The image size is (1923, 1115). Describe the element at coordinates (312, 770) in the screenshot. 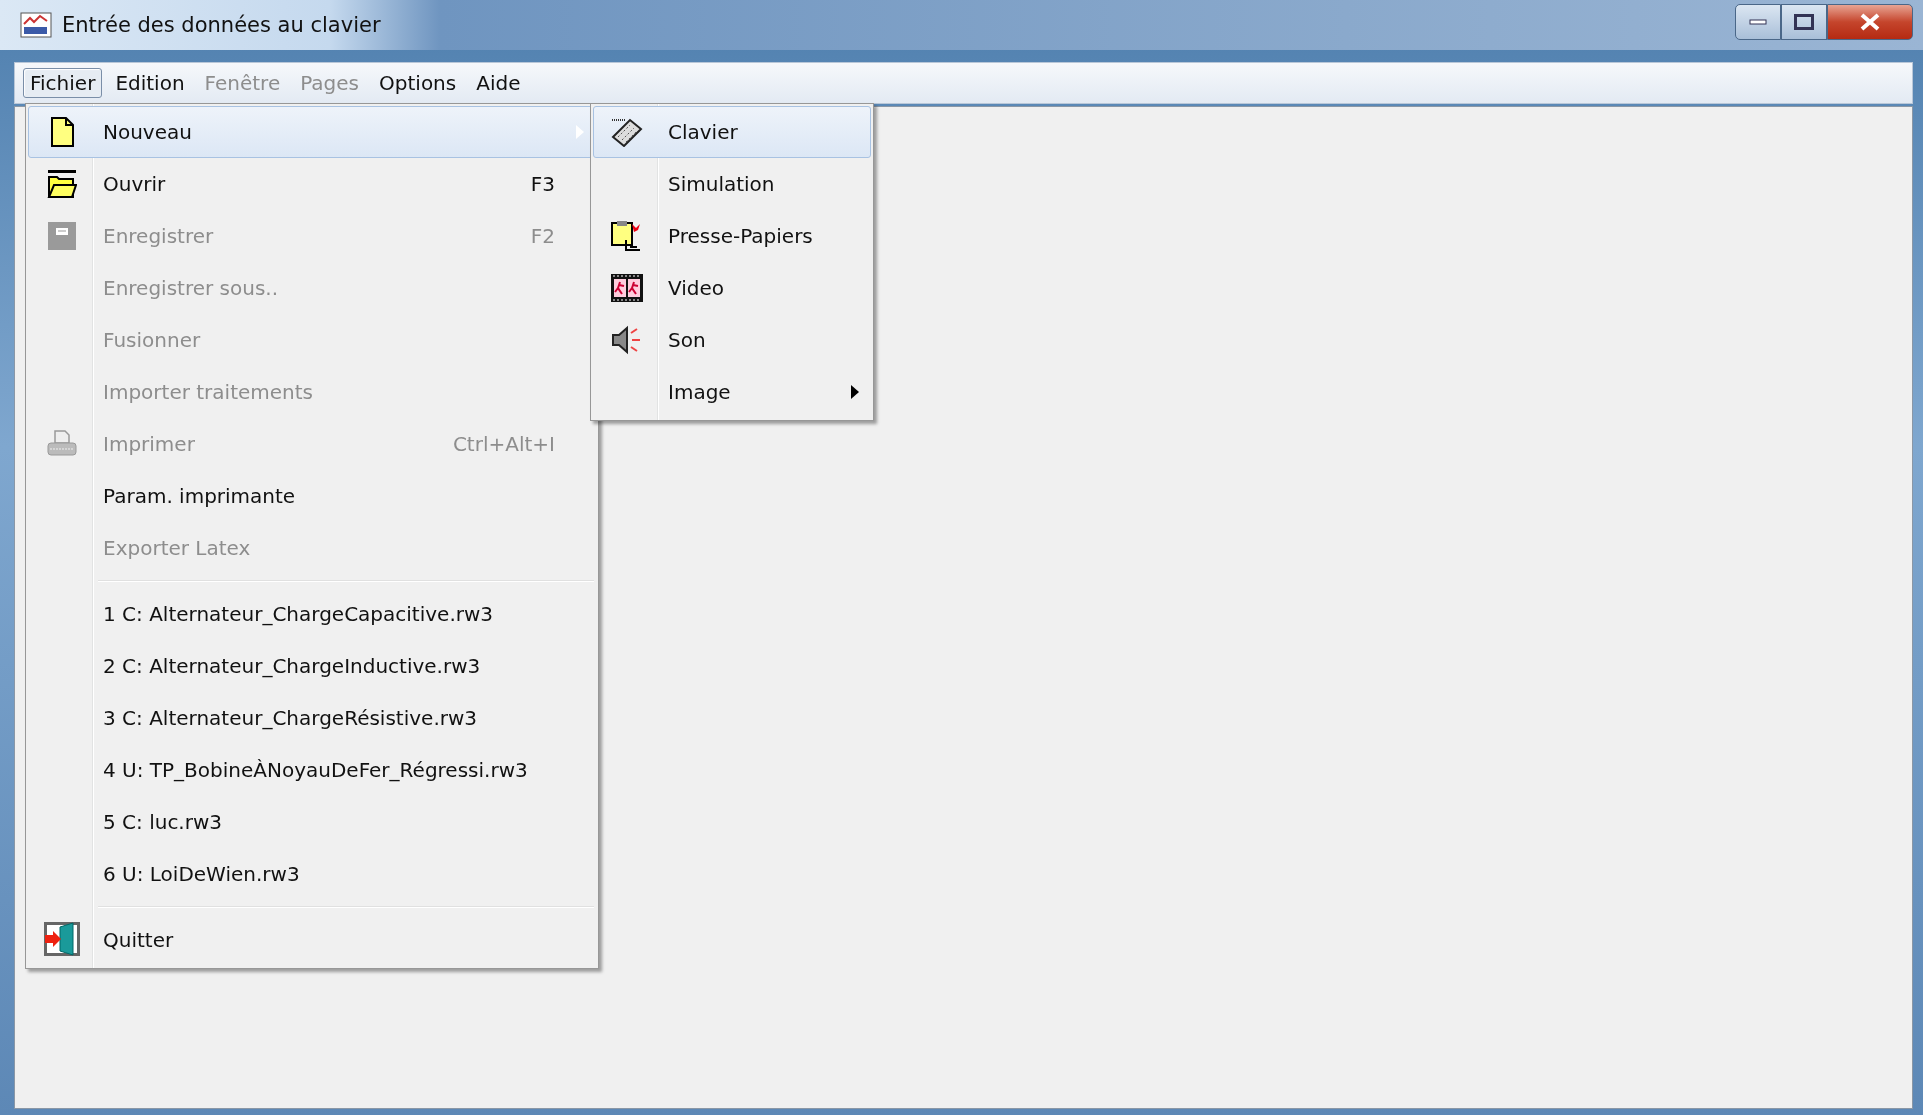

I see `menu-item: 4 U: TP_BobineÀNoyauDeFer_Régressi.rw3` at that location.